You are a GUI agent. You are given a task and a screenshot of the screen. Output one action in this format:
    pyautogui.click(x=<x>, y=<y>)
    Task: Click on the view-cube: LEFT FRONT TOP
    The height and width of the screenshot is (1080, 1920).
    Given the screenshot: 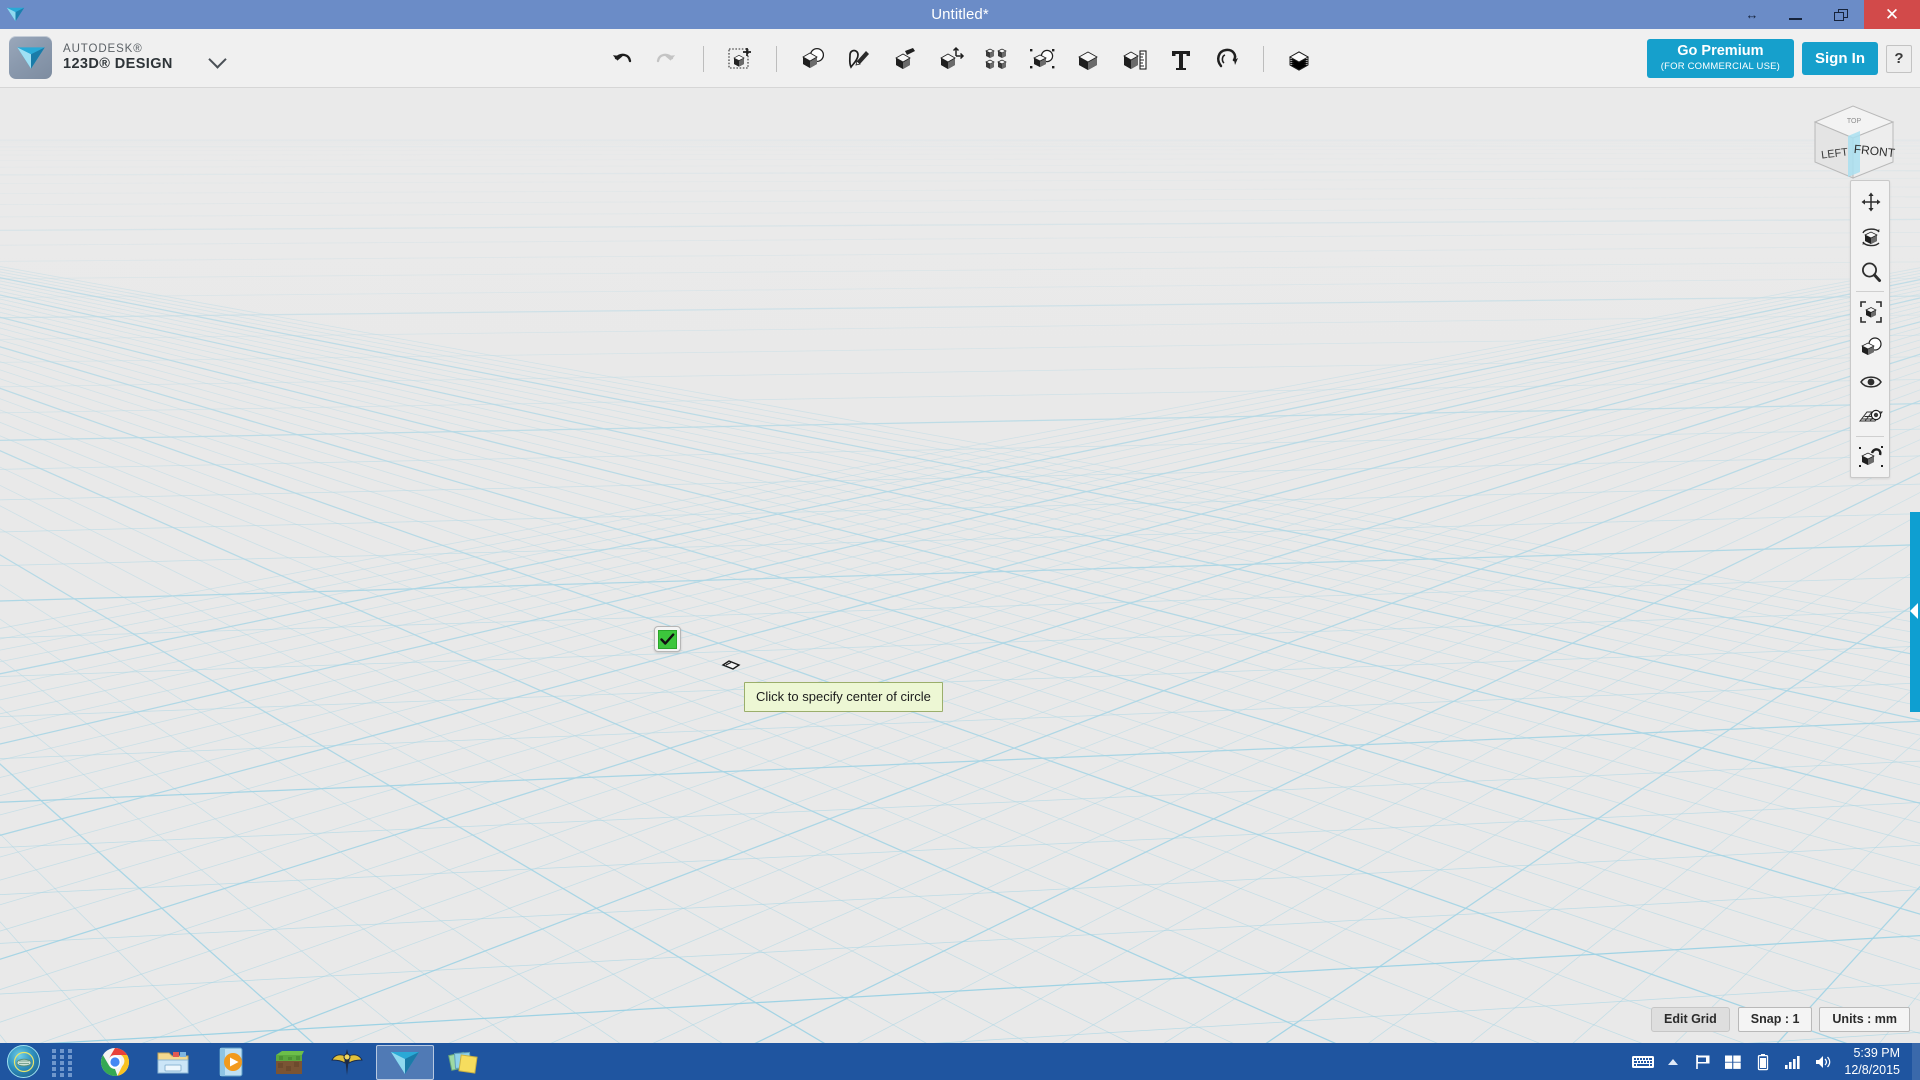 What is the action you would take?
    pyautogui.click(x=1853, y=142)
    